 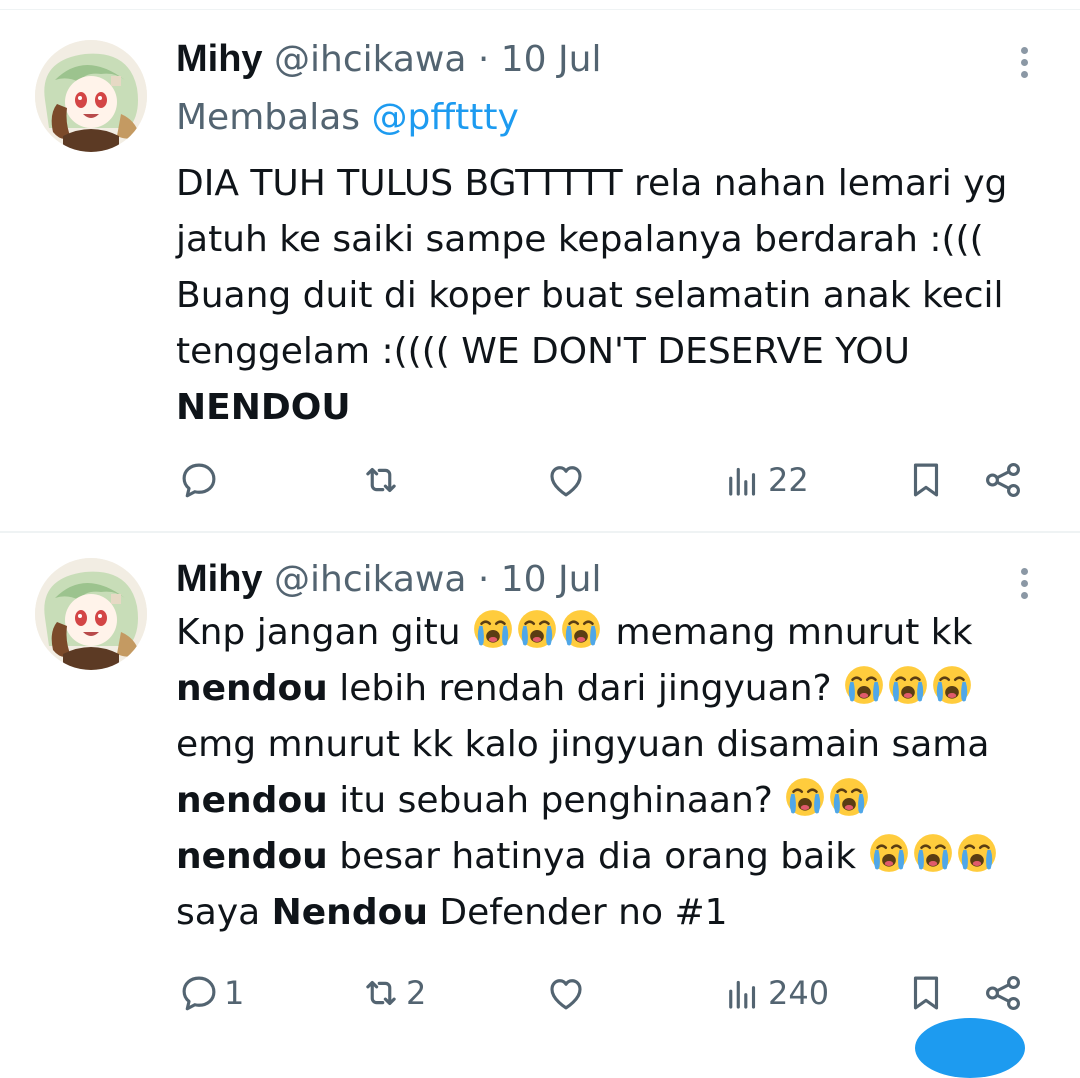 What do you see at coordinates (349, 912) in the screenshot?
I see `bold-mention: Nendou` at bounding box center [349, 912].